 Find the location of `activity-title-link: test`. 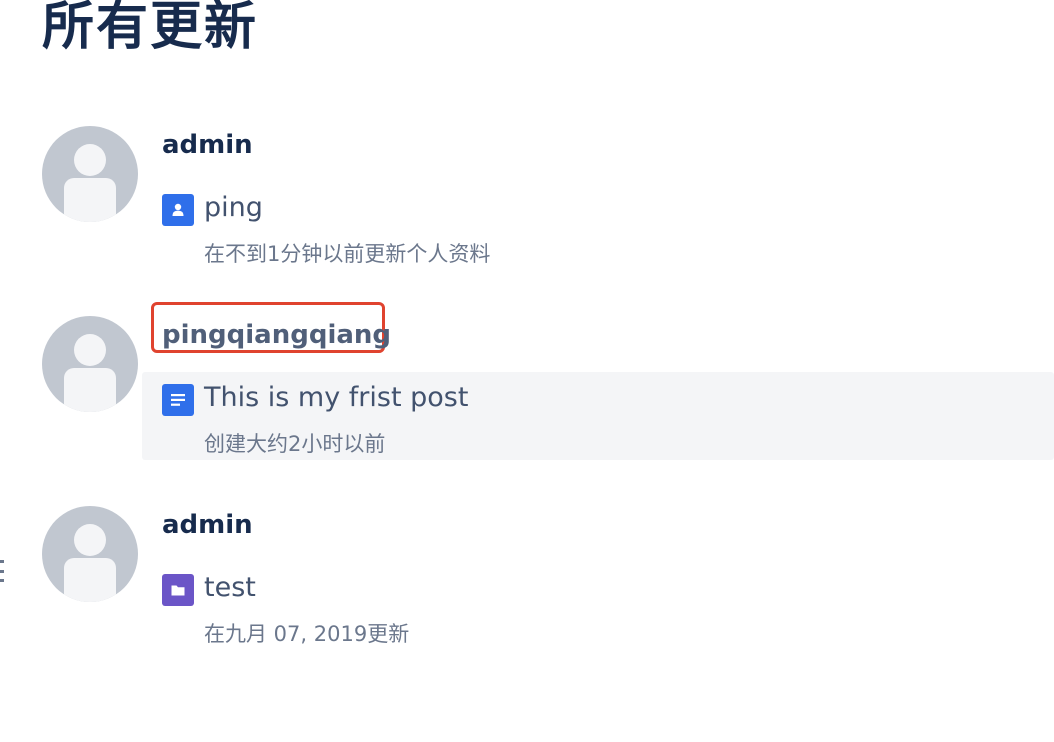

activity-title-link: test is located at coordinates (230, 588).